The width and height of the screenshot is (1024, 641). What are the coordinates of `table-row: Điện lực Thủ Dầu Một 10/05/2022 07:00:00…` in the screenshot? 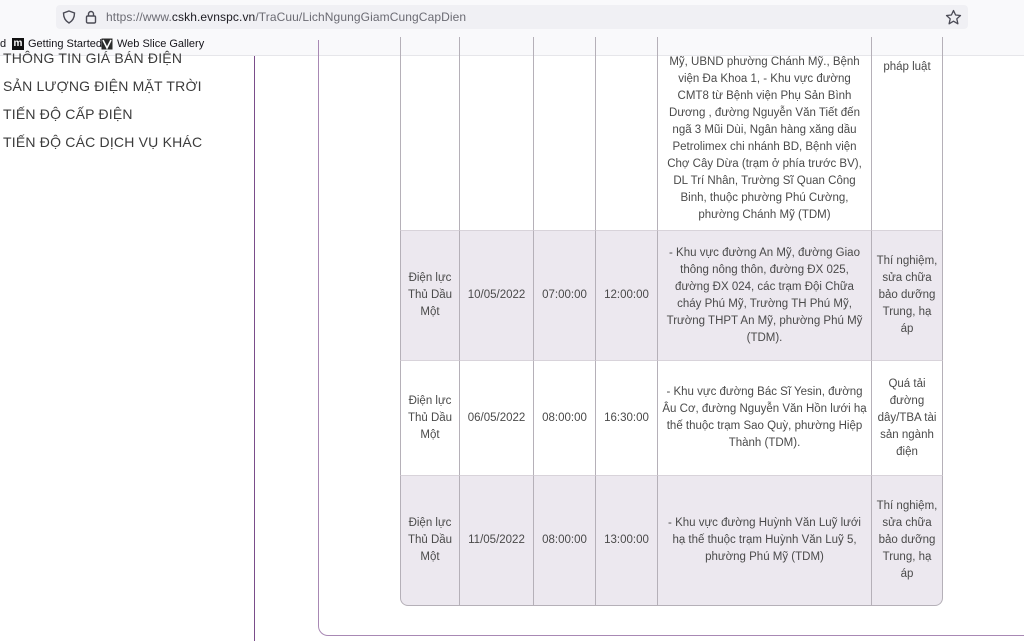 It's located at (671, 296).